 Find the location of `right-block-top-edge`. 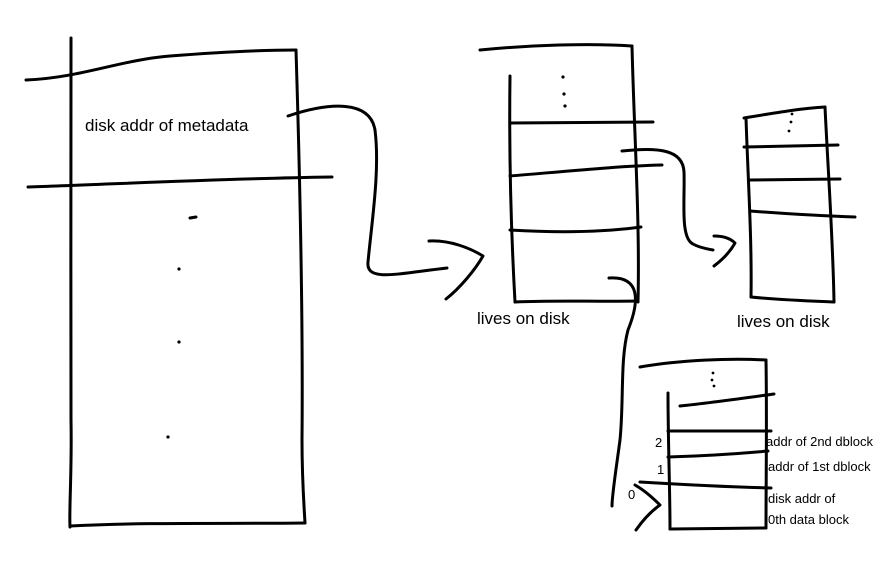

right-block-top-edge is located at coordinates (784, 112).